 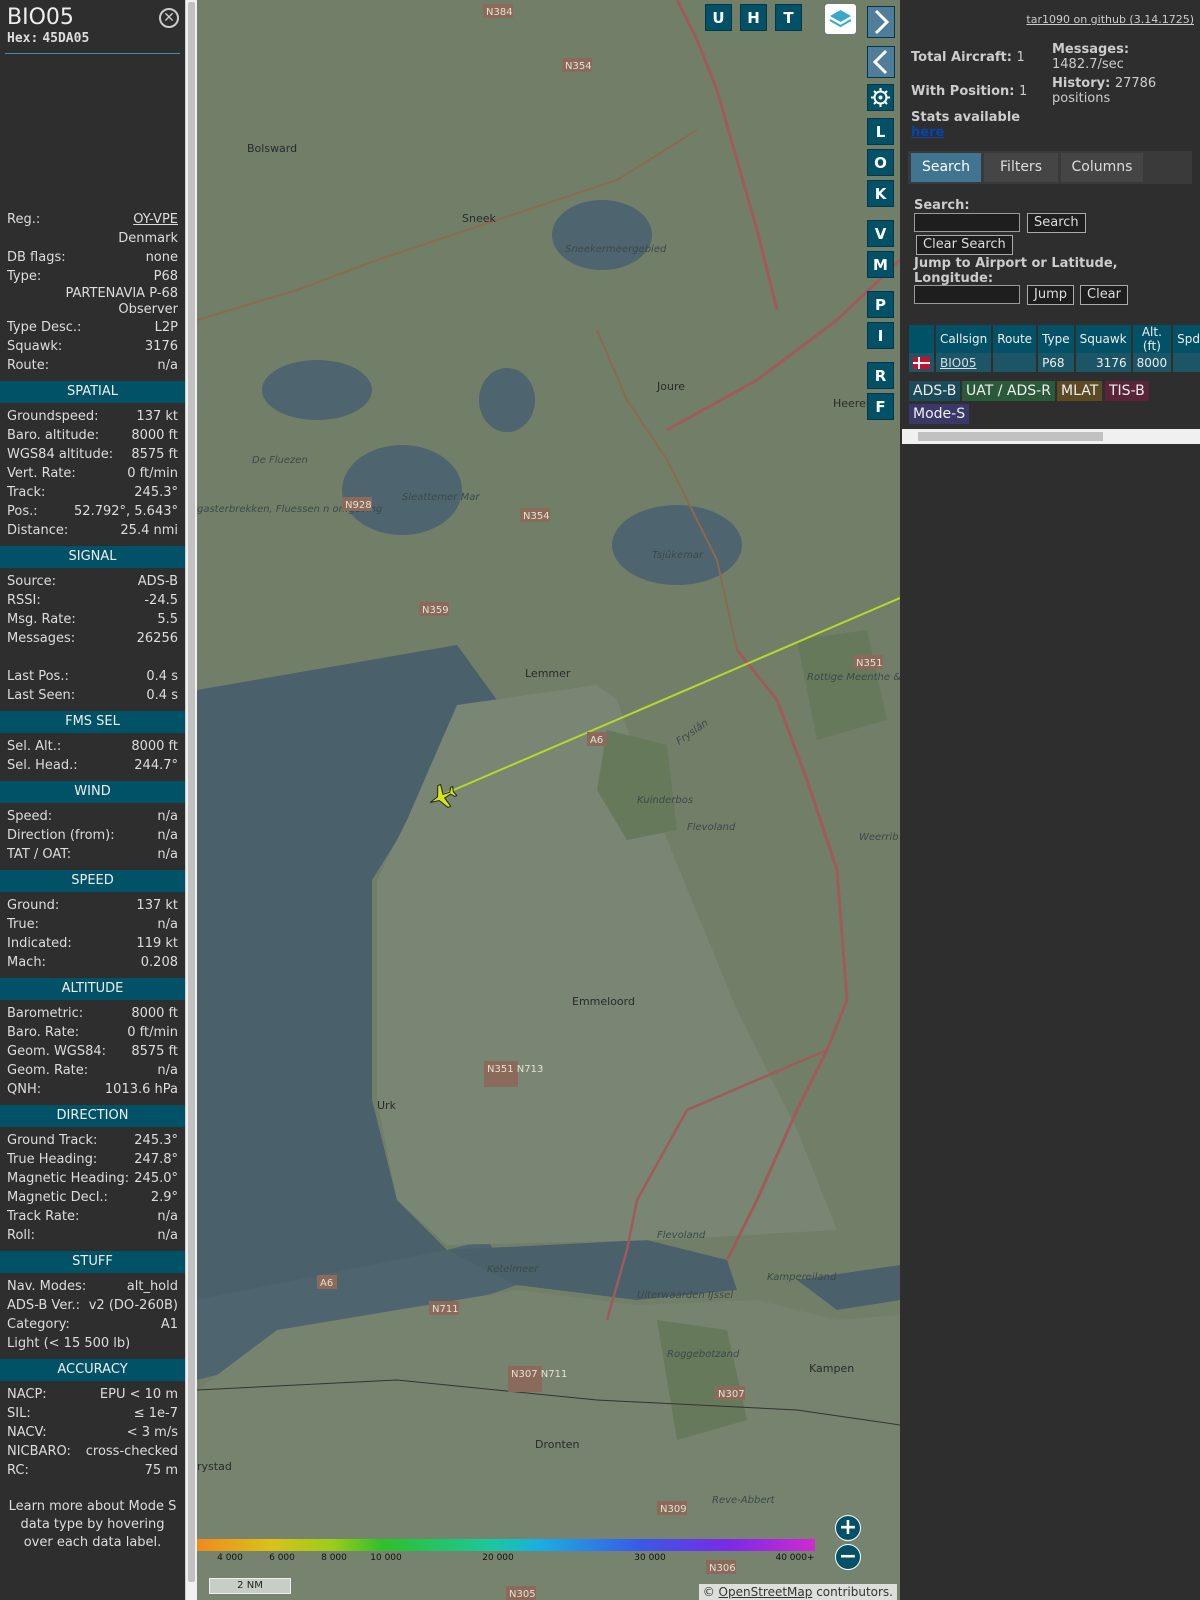 I want to click on map-button-p: P, so click(x=880, y=304).